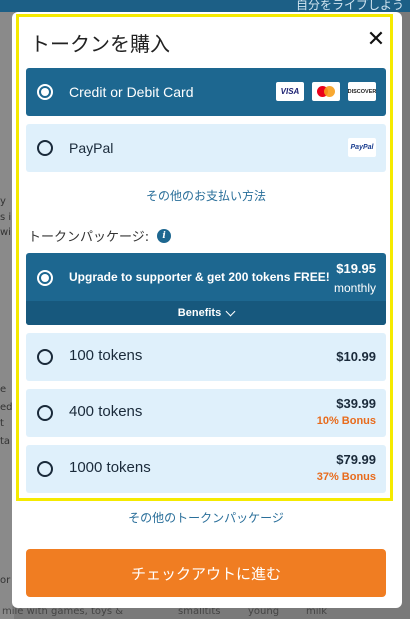 The height and width of the screenshot is (619, 410). I want to click on payment-option-label: PayPal, so click(91, 148).